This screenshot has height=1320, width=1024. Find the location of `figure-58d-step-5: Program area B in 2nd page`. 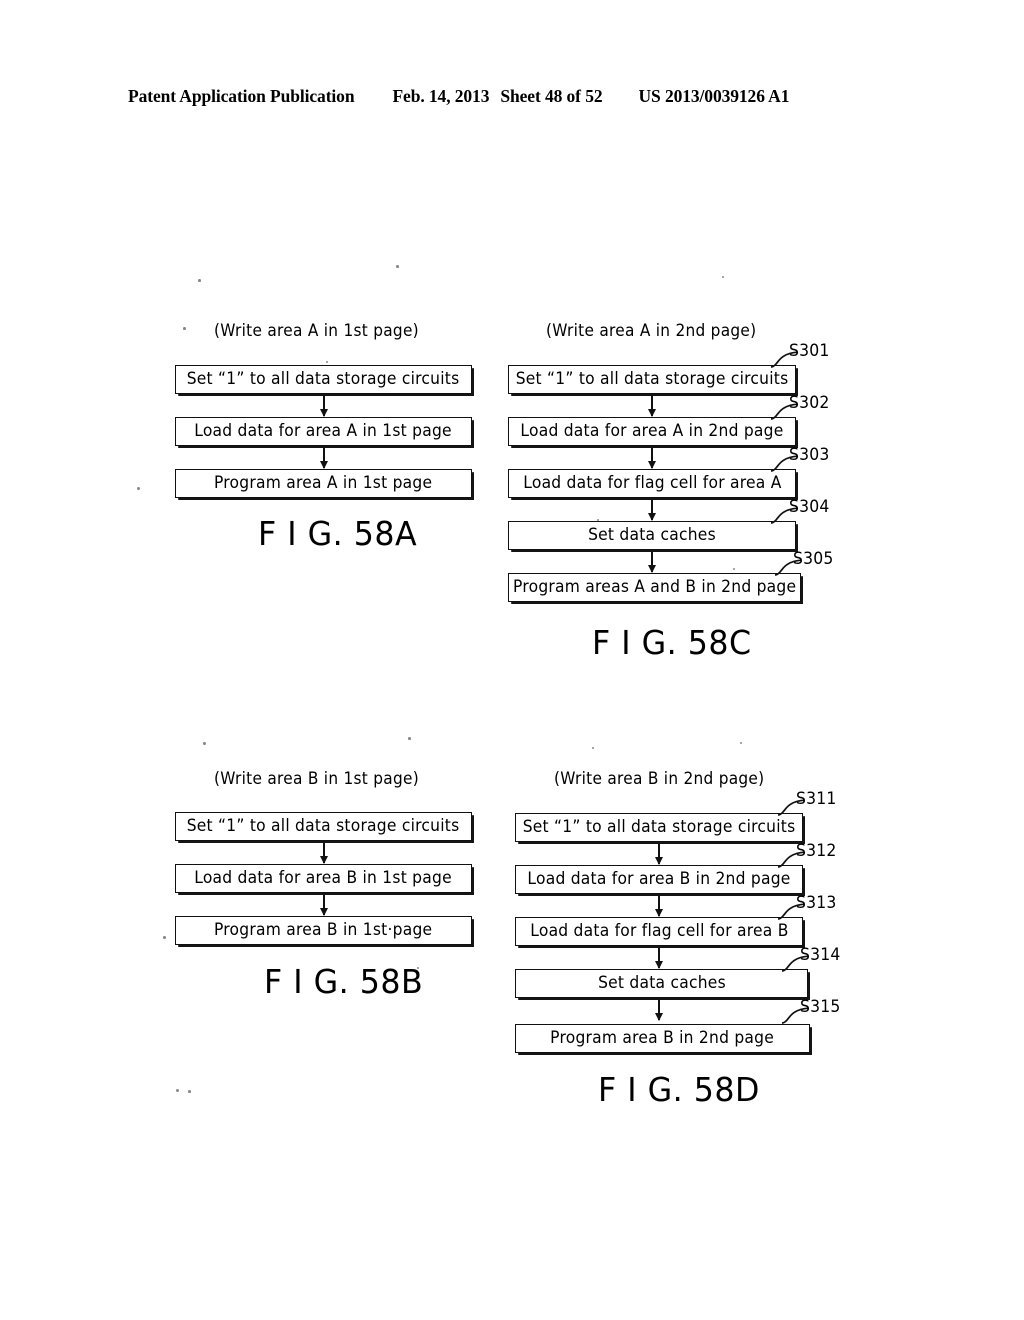

figure-58d-step-5: Program area B in 2nd page is located at coordinates (662, 1038).